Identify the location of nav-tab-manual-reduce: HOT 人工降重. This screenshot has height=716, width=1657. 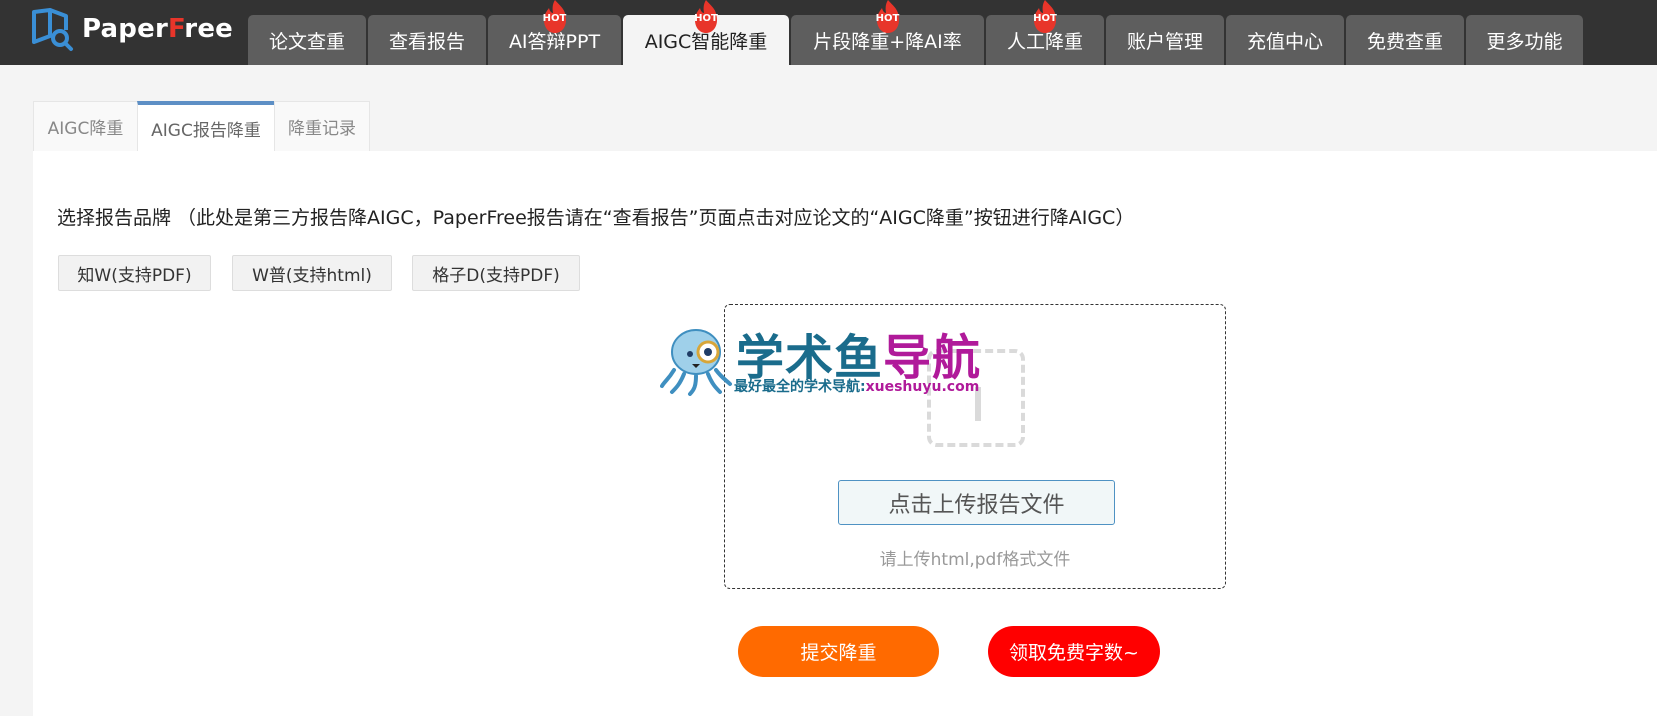
(1045, 32).